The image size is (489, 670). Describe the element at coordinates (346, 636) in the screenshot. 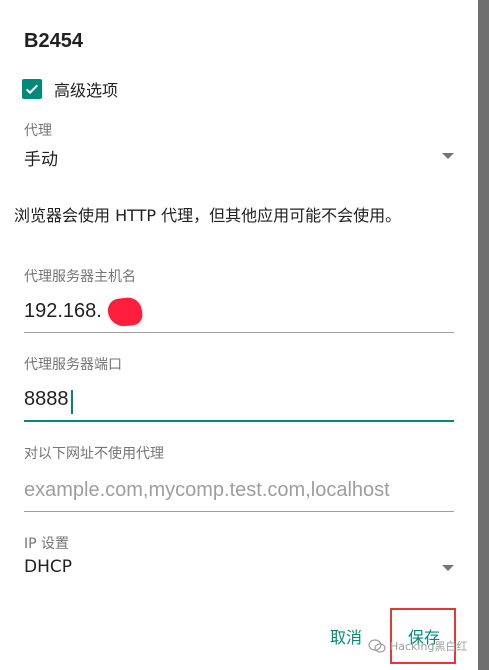

I see `cancel-button: 取消` at that location.